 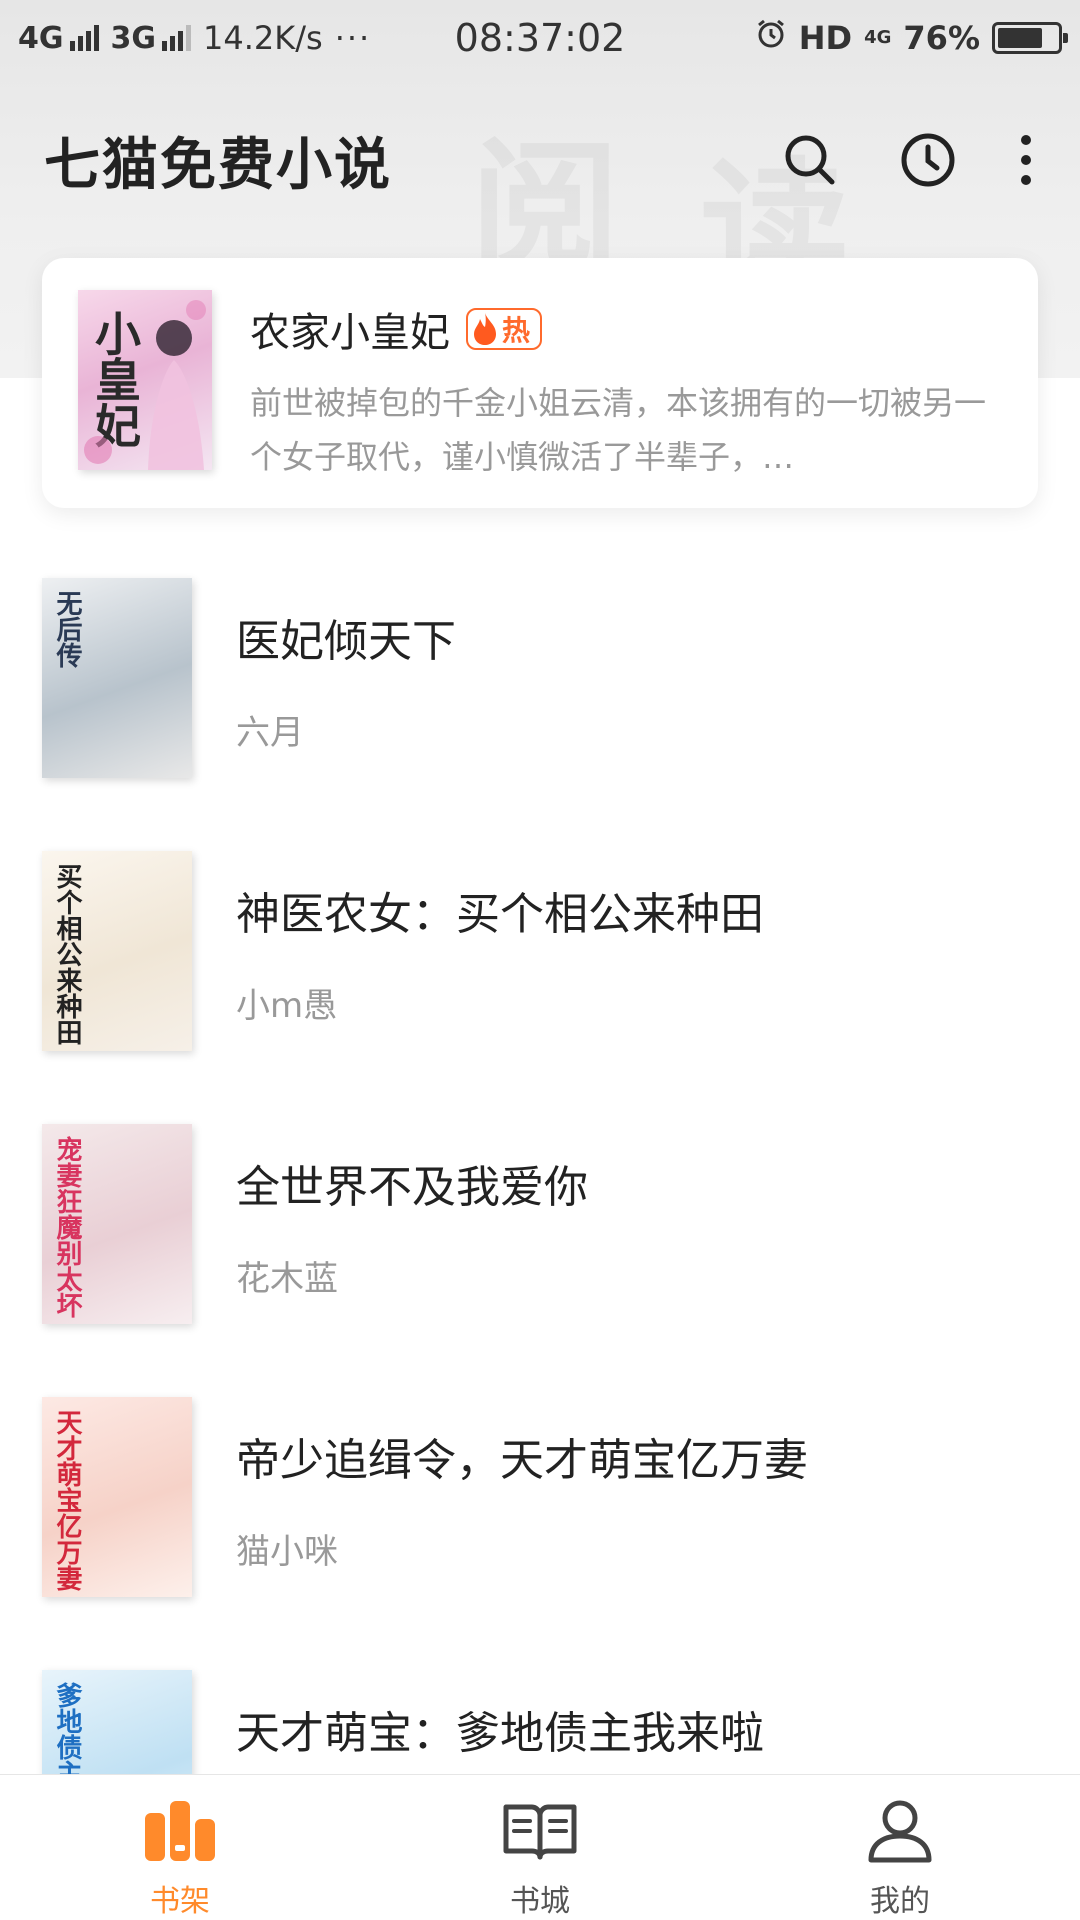 What do you see at coordinates (151, 38) in the screenshot?
I see `network-indicator-2: 3G` at bounding box center [151, 38].